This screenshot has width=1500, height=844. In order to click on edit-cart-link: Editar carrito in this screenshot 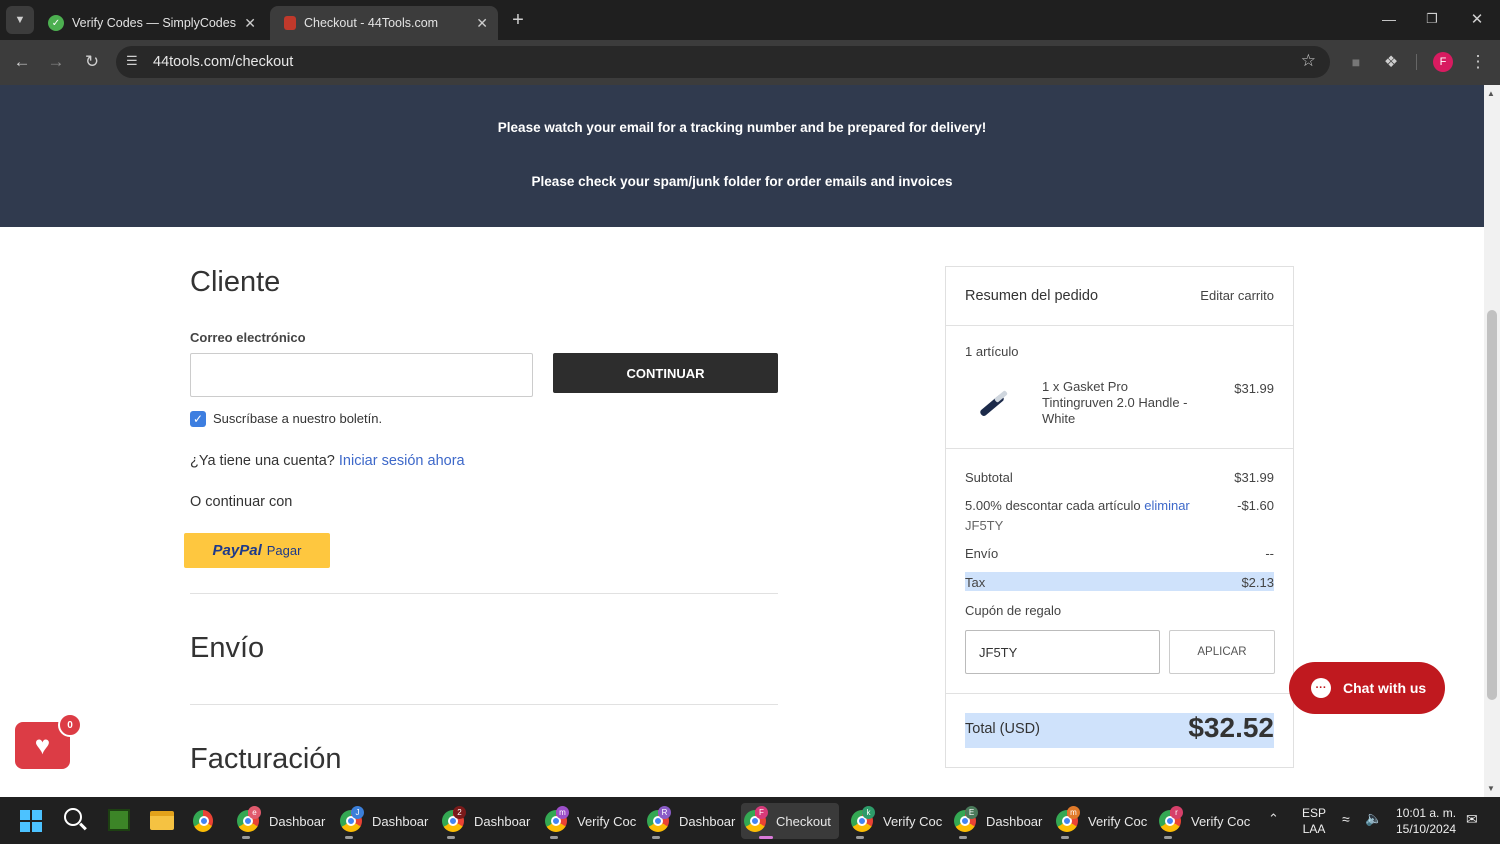, I will do `click(1237, 295)`.